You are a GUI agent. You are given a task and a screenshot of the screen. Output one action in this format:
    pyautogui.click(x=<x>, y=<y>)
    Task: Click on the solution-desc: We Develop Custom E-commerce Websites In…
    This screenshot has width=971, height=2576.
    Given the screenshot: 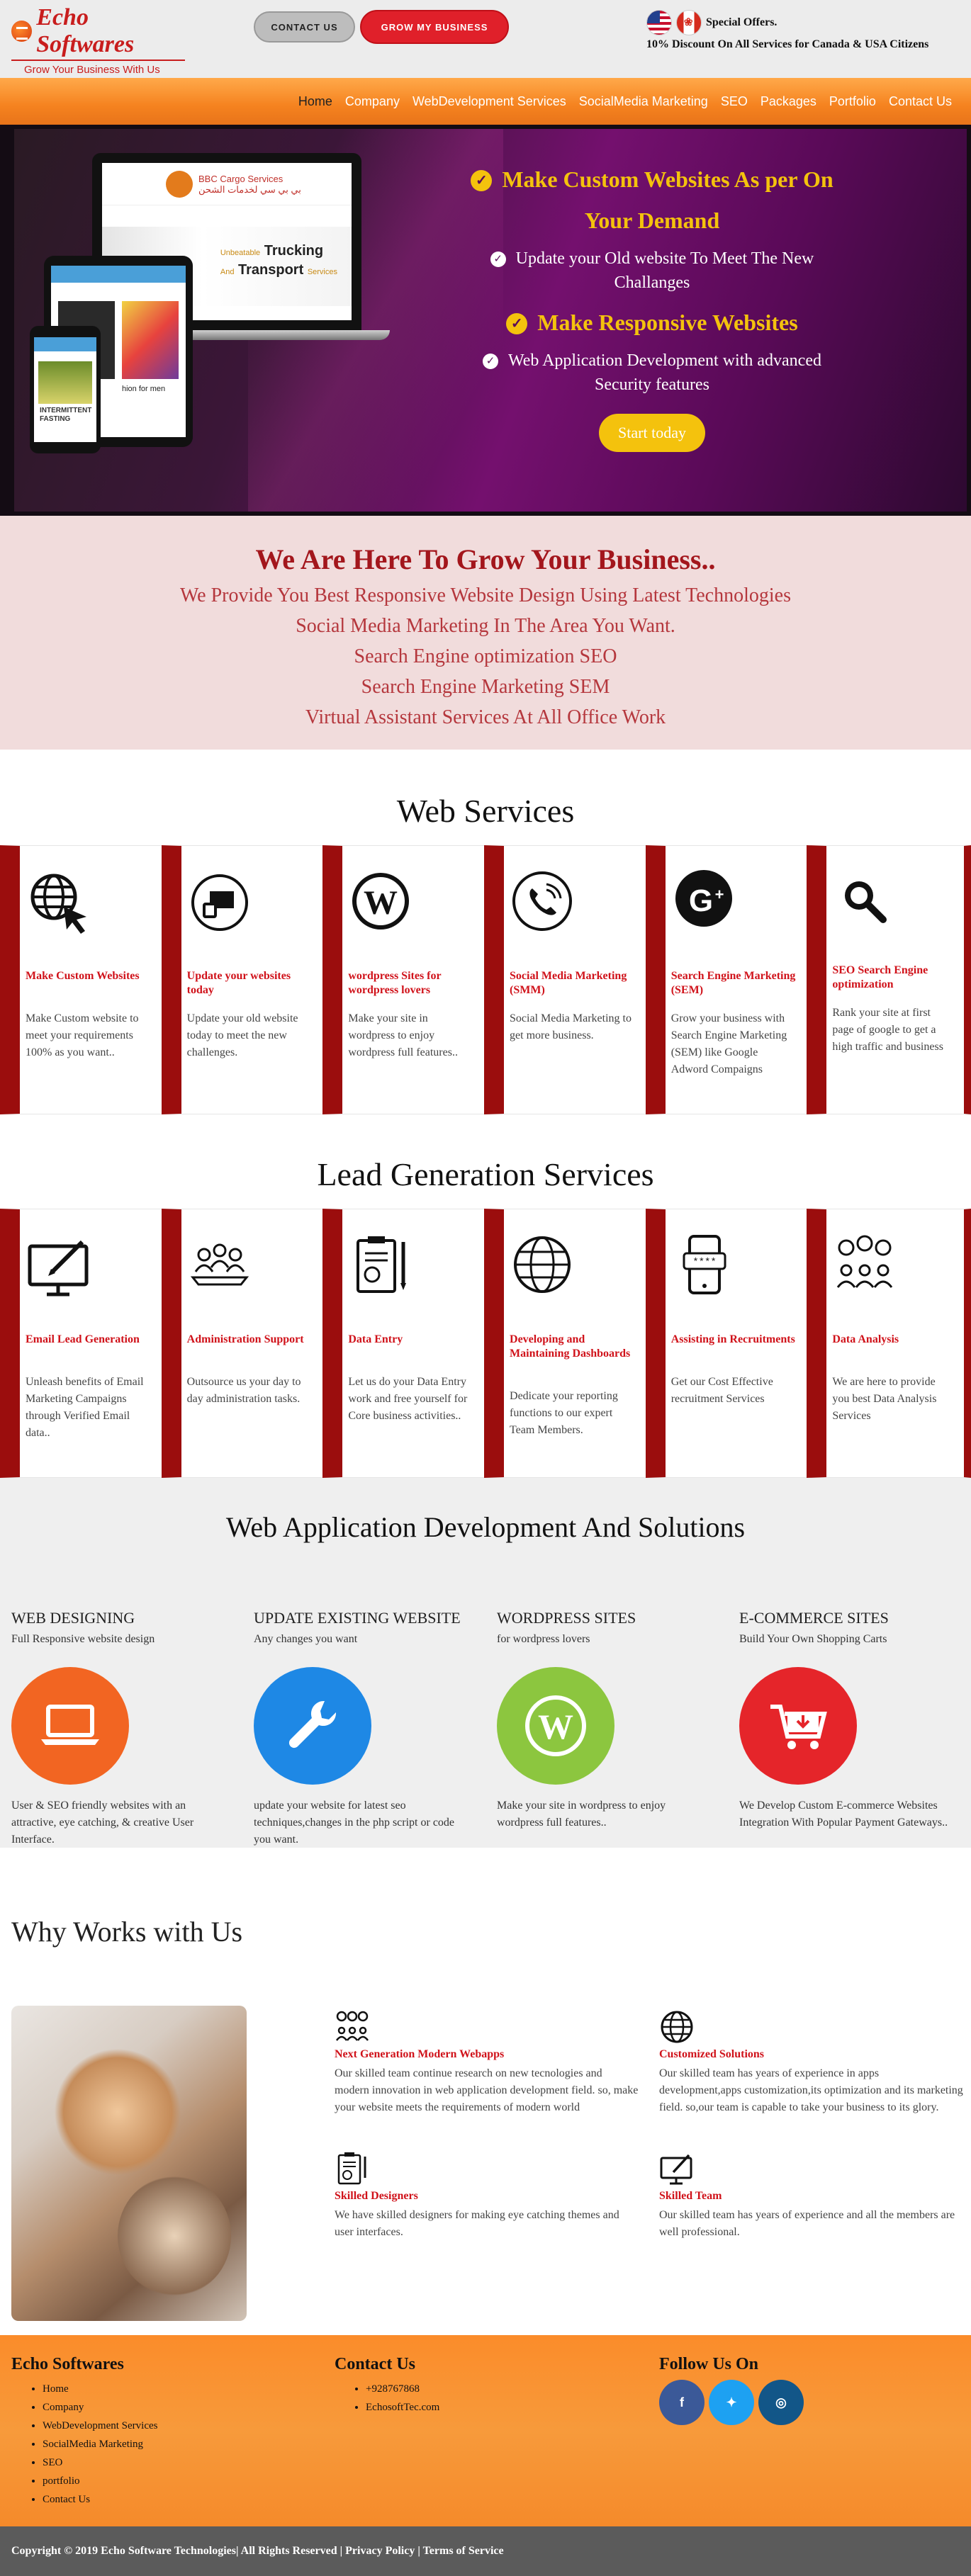 What is the action you would take?
    pyautogui.click(x=843, y=1814)
    